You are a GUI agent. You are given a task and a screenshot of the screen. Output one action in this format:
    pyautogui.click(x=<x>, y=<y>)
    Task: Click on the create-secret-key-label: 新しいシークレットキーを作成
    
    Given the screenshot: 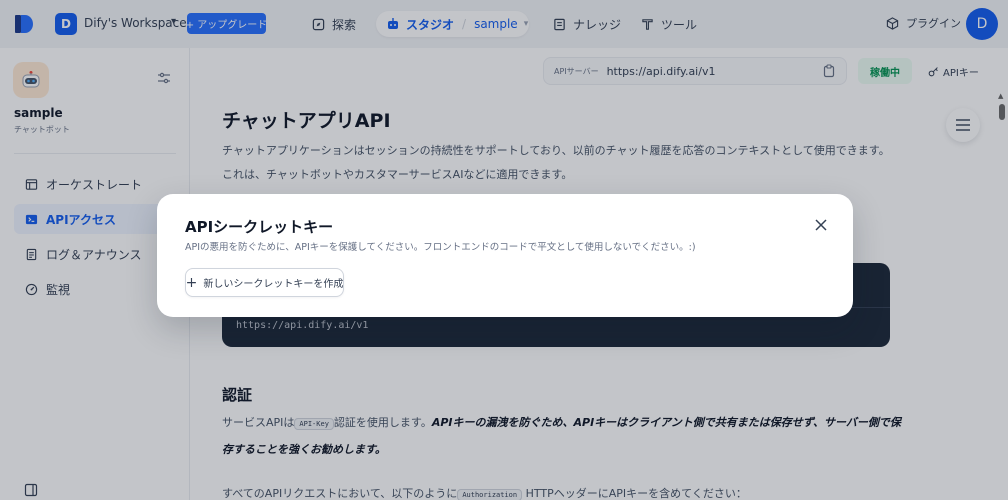 What is the action you would take?
    pyautogui.click(x=273, y=284)
    